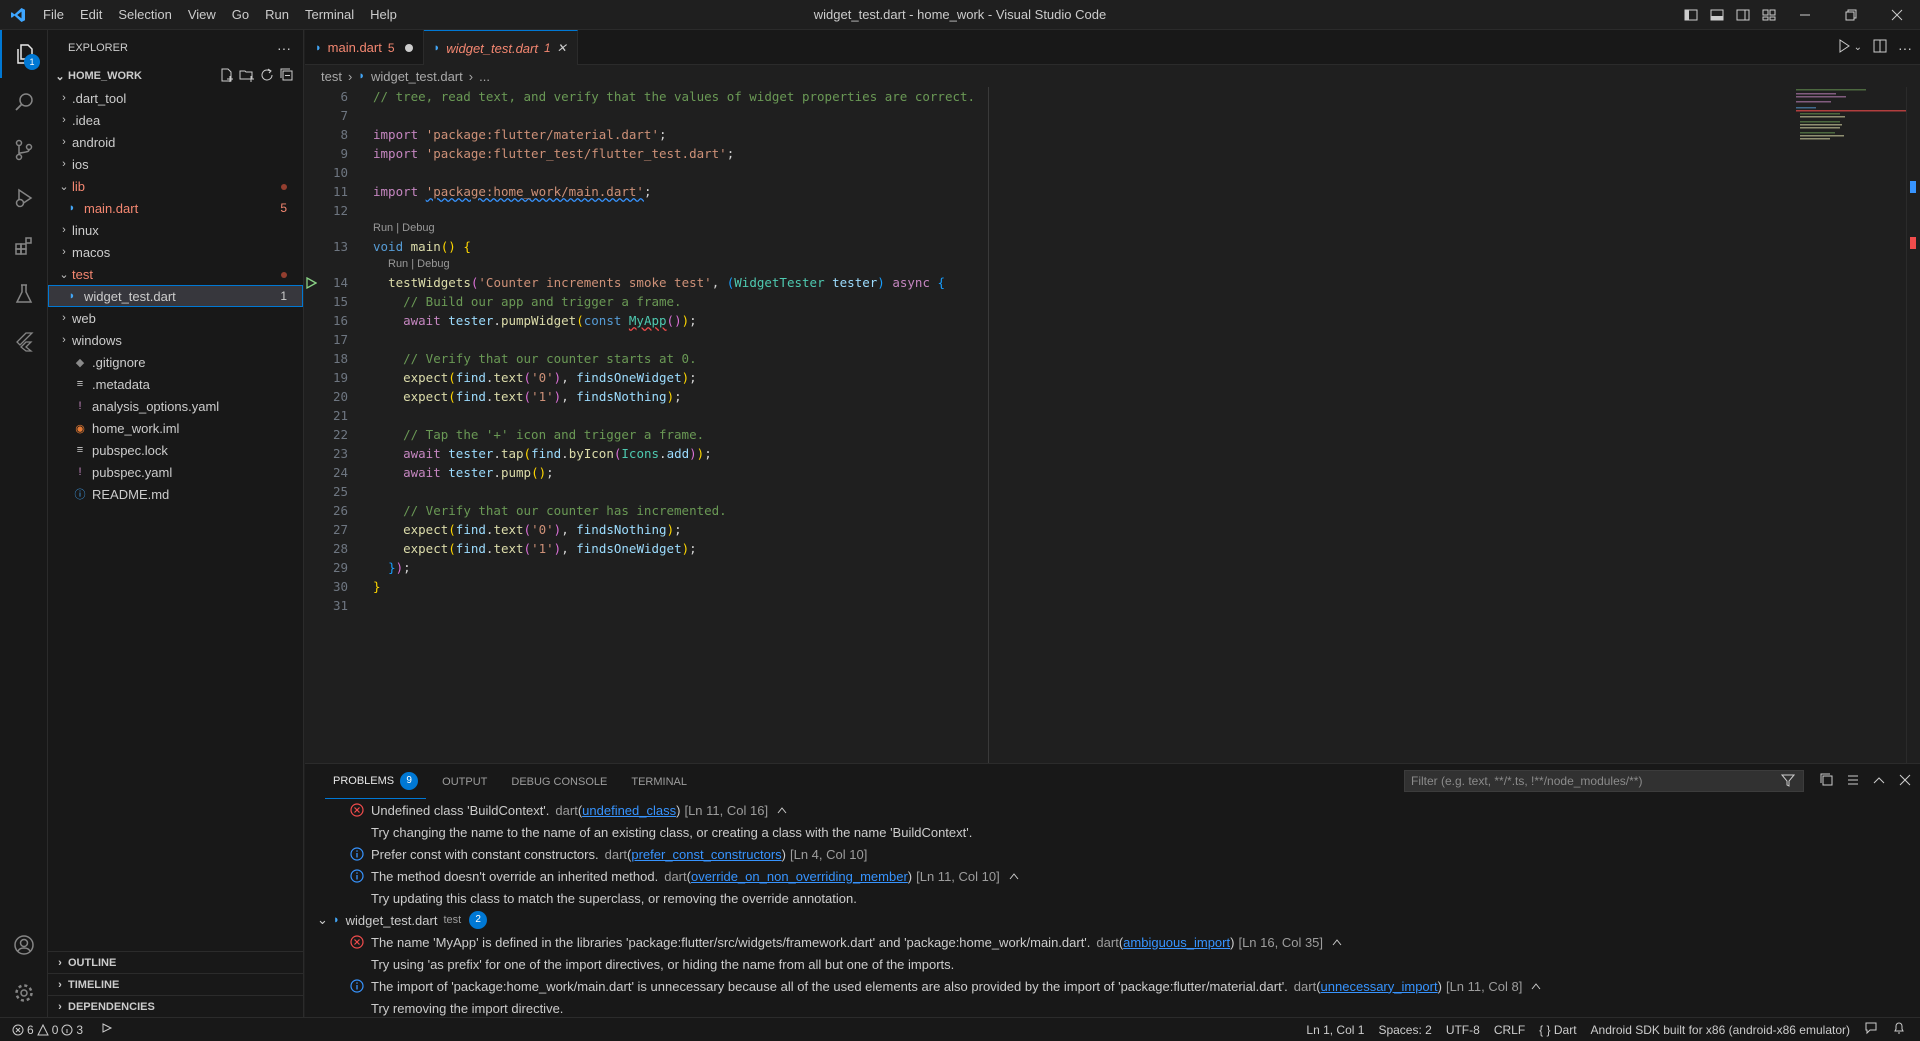 This screenshot has width=1920, height=1041. What do you see at coordinates (659, 781) in the screenshot?
I see `panel-tab-terminal: TERMINAL` at bounding box center [659, 781].